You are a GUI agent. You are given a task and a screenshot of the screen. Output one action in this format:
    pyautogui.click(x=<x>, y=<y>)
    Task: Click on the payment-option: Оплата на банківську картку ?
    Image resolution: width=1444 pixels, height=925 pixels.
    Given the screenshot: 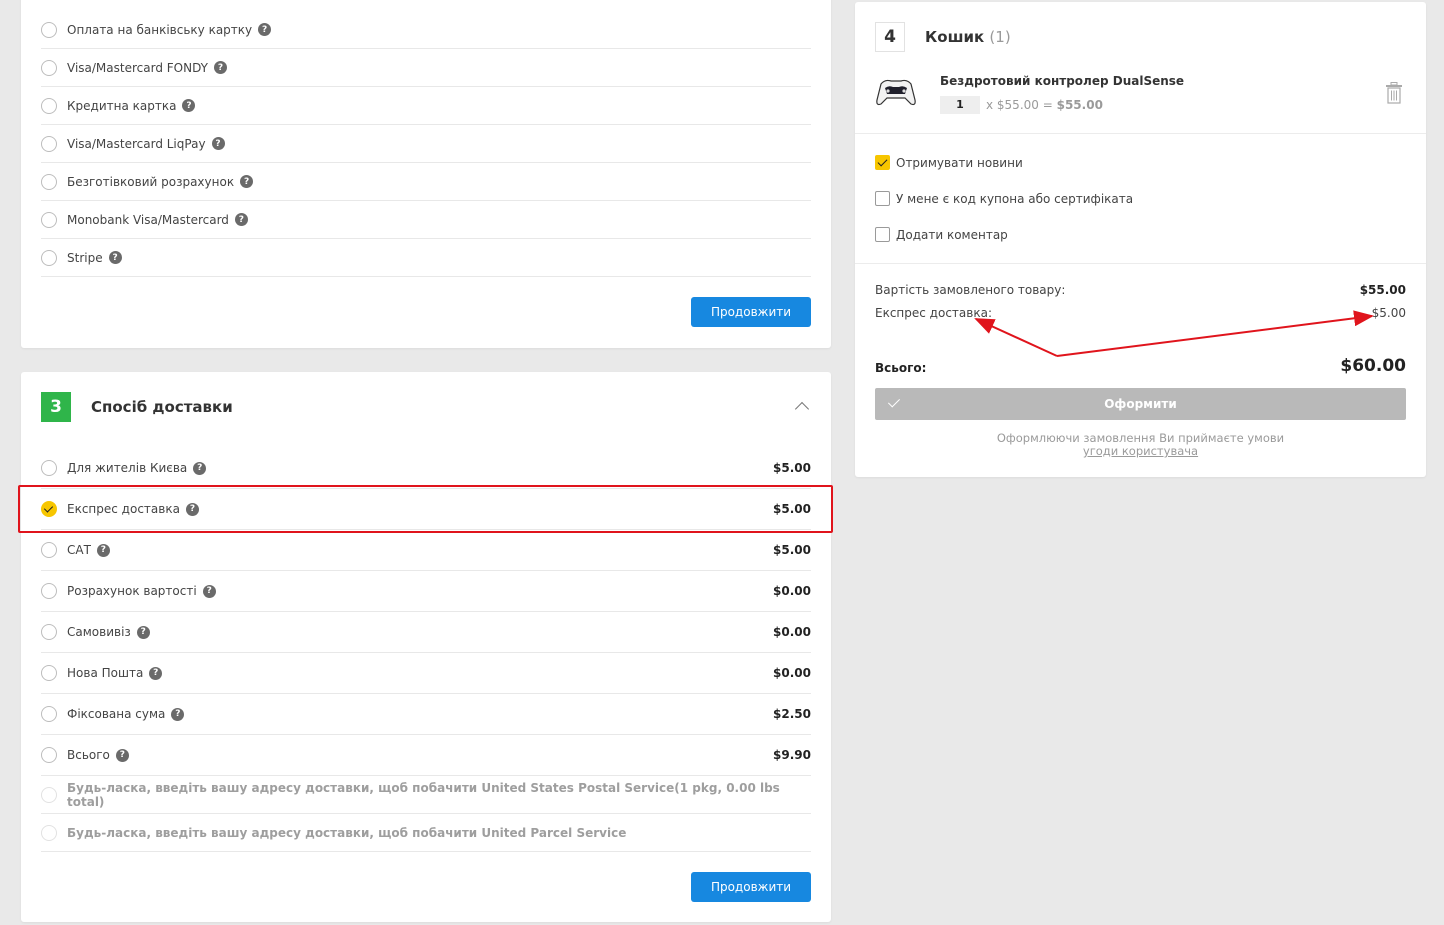 What is the action you would take?
    pyautogui.click(x=426, y=30)
    